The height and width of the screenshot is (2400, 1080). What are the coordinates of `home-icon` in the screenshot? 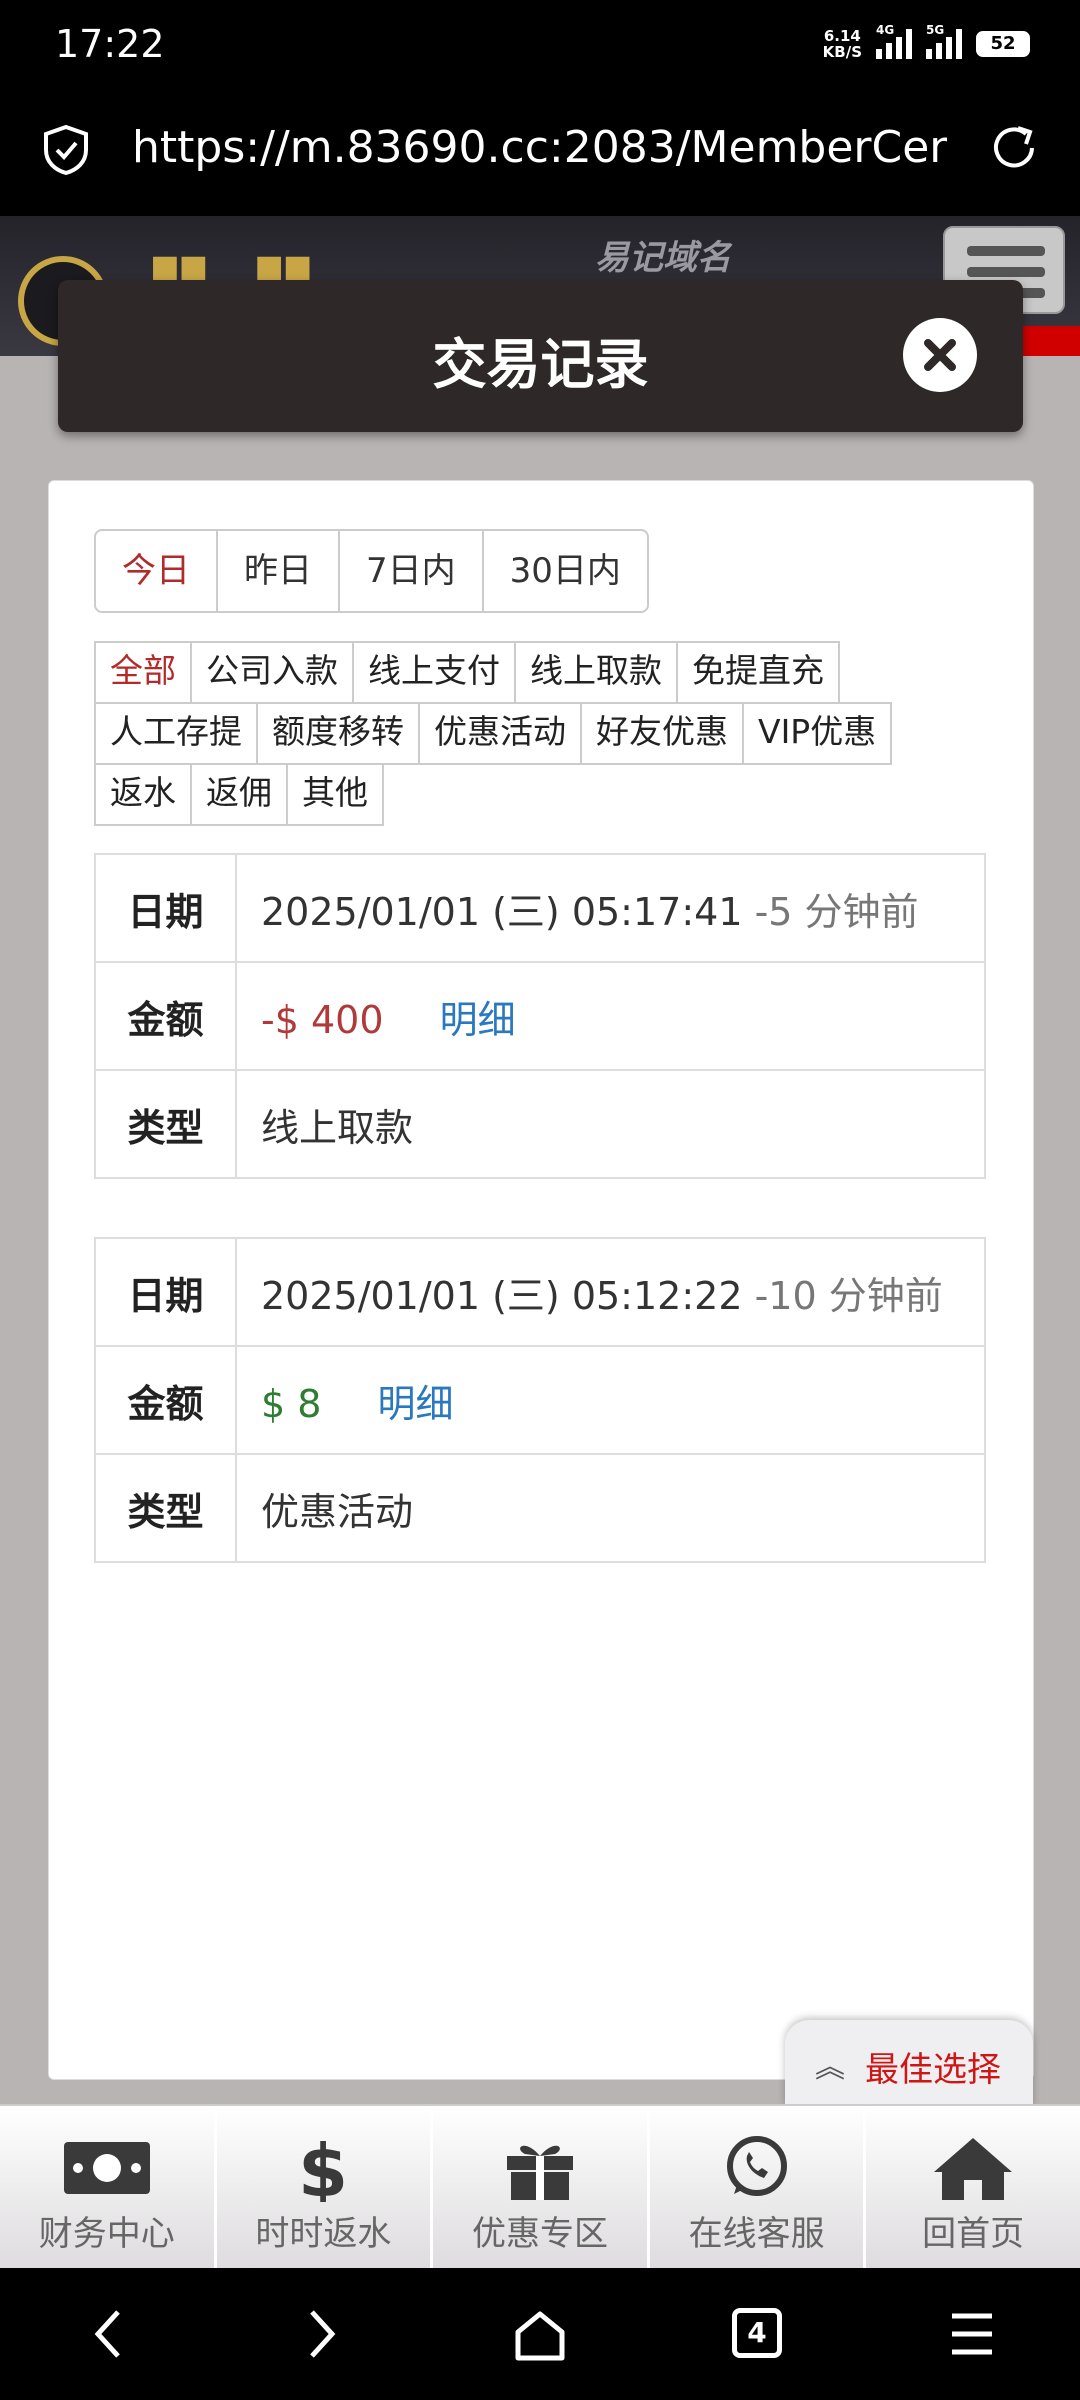 It's located at (973, 2169).